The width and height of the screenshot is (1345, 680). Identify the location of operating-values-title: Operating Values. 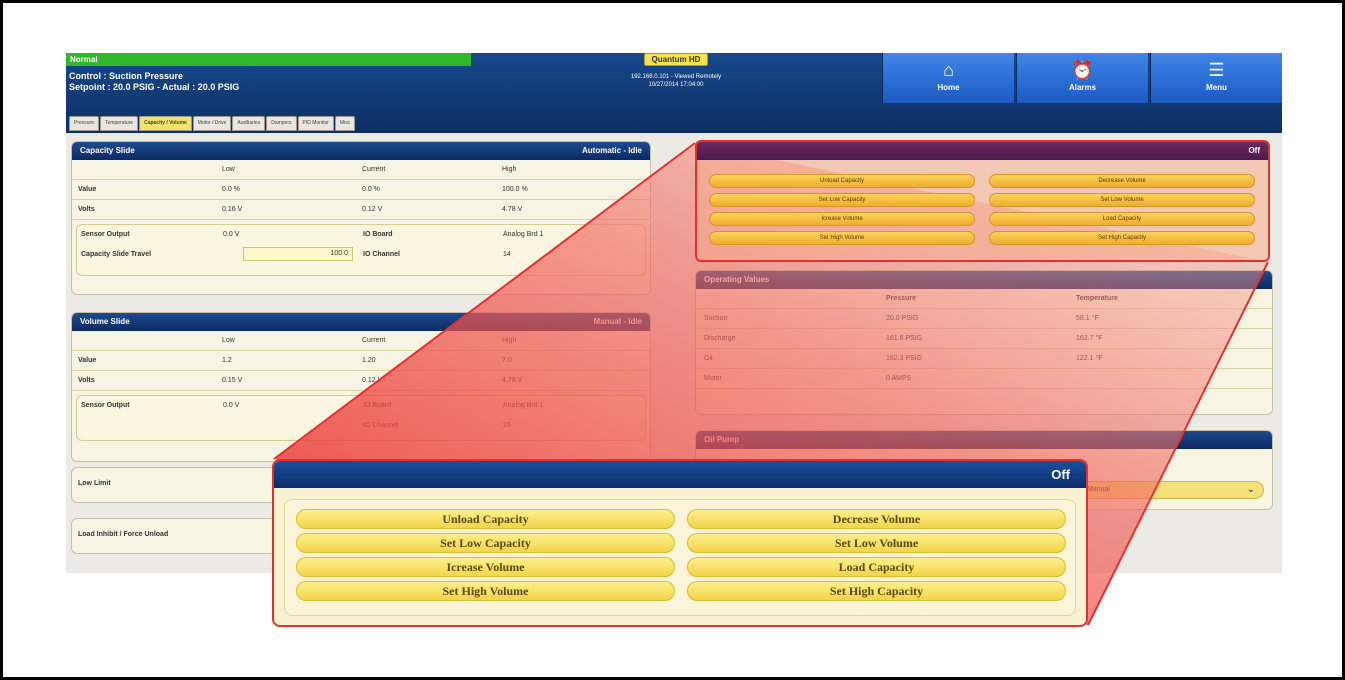
(737, 279).